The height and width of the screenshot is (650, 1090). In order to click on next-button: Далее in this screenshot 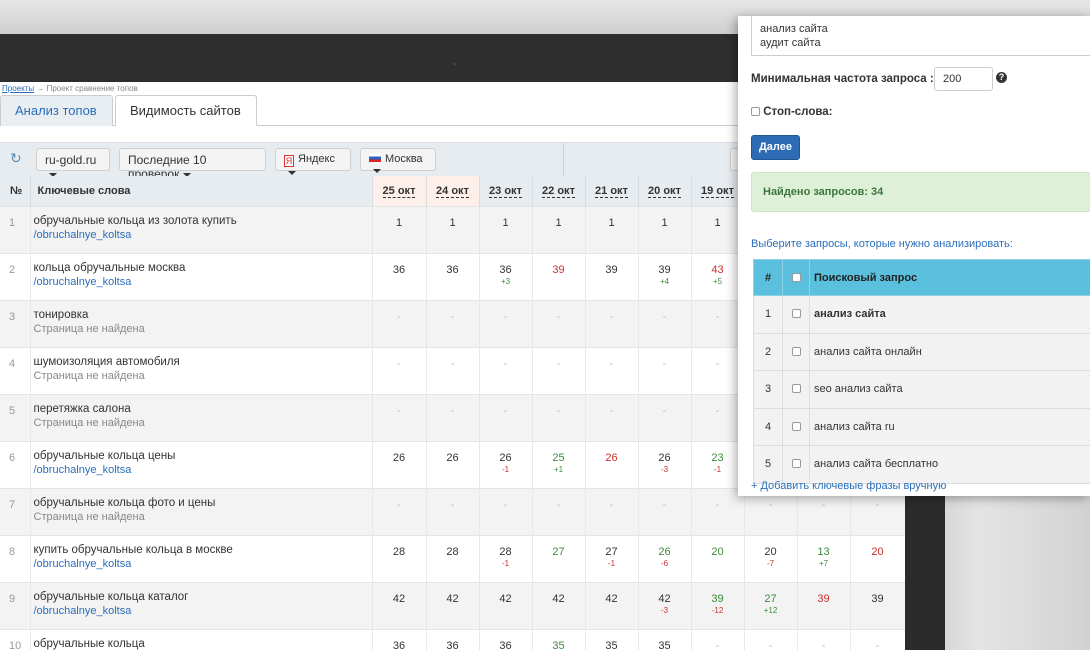, I will do `click(775, 147)`.